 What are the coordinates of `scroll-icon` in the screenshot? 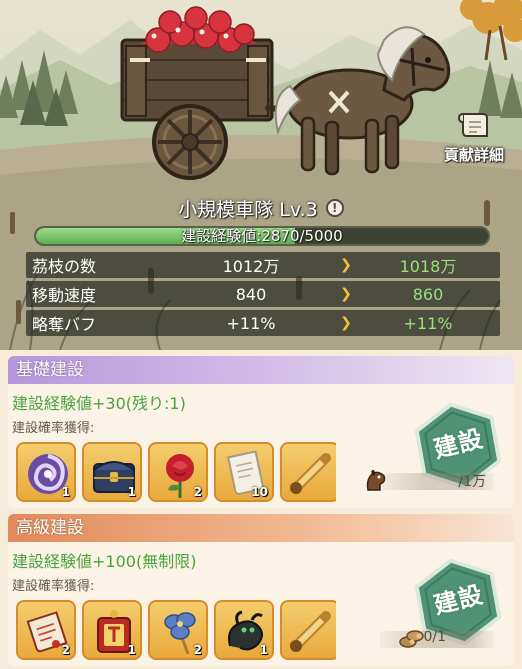 It's located at (472, 125).